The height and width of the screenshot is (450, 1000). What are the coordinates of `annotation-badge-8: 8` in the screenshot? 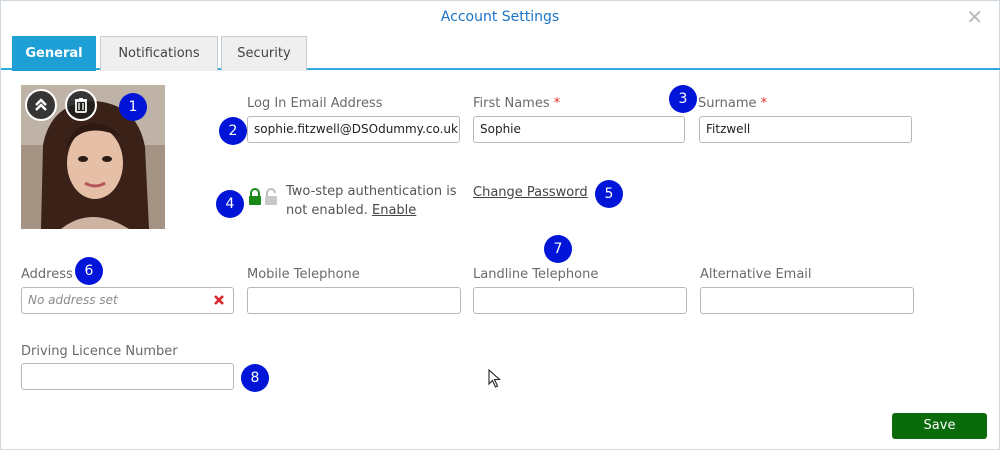 It's located at (255, 378).